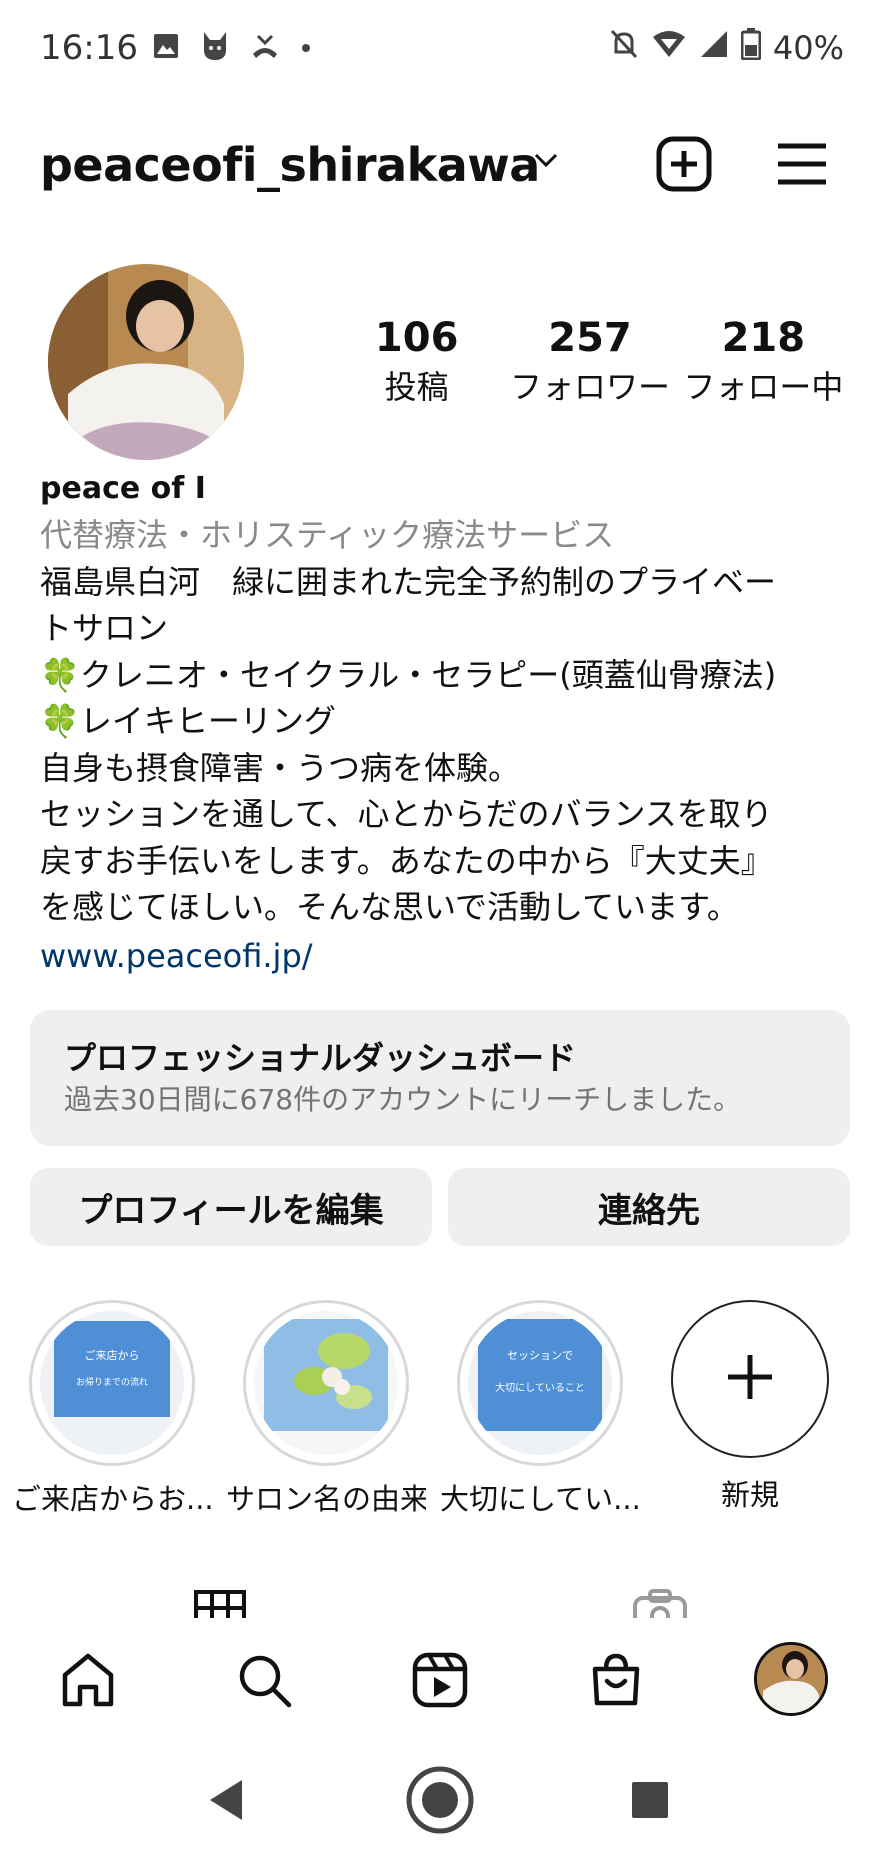 This screenshot has width=880, height=1858. Describe the element at coordinates (791, 1679) in the screenshot. I see `profile-tab-avatar` at that location.